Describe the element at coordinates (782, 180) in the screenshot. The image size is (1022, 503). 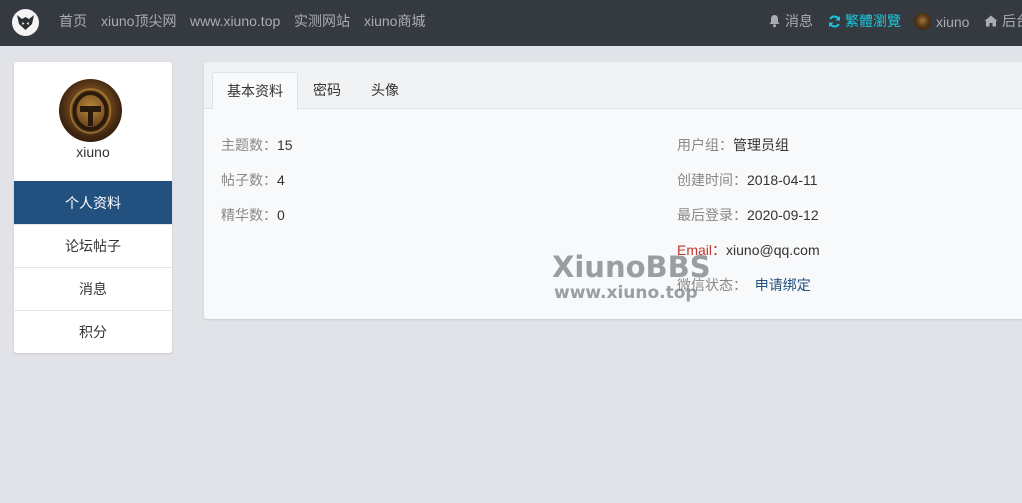
I see `created-time-value: 2018-04-11` at that location.